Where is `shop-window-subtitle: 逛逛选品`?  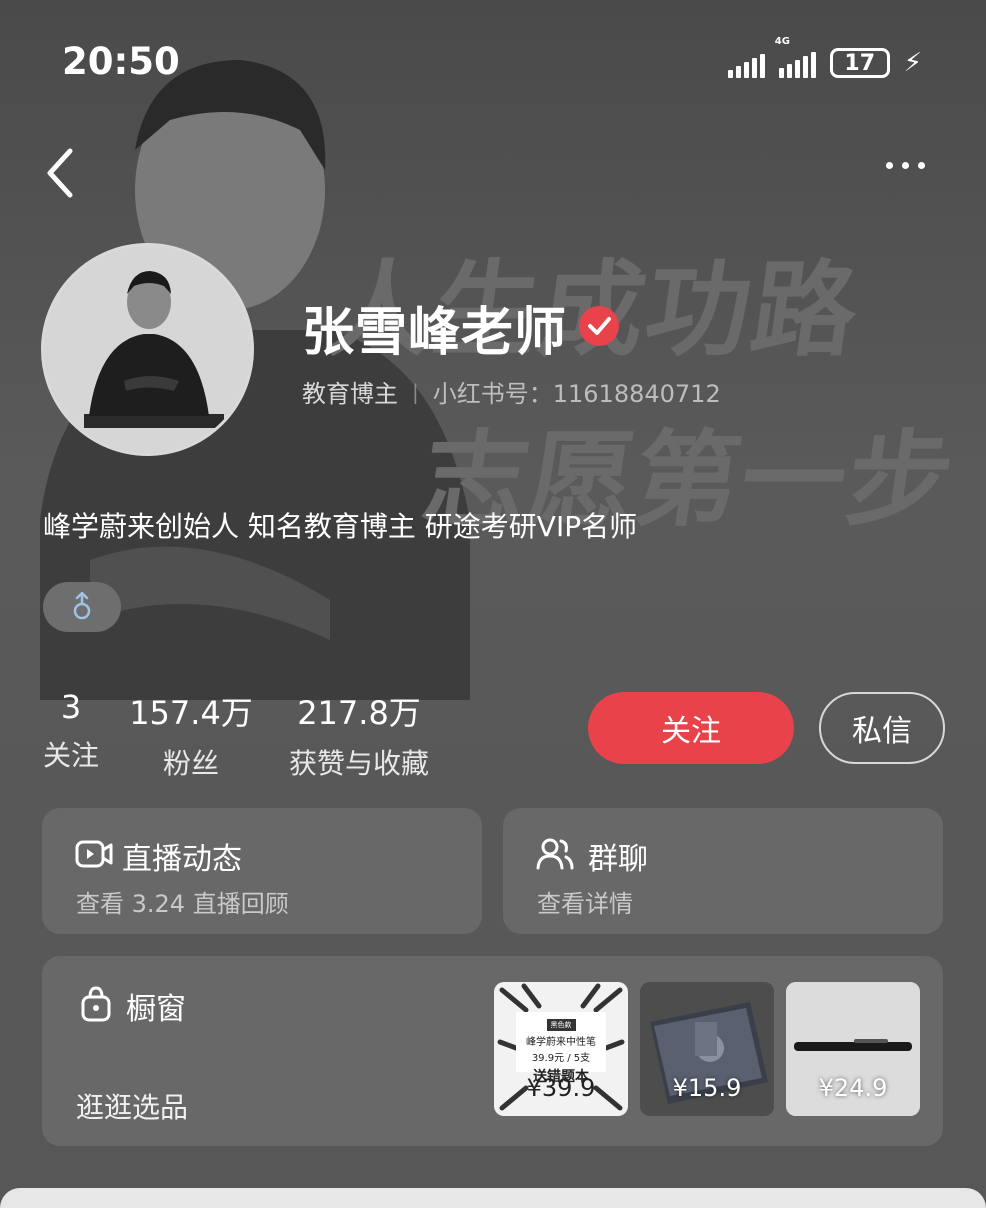
shop-window-subtitle: 逛逛选品 is located at coordinates (132, 1106).